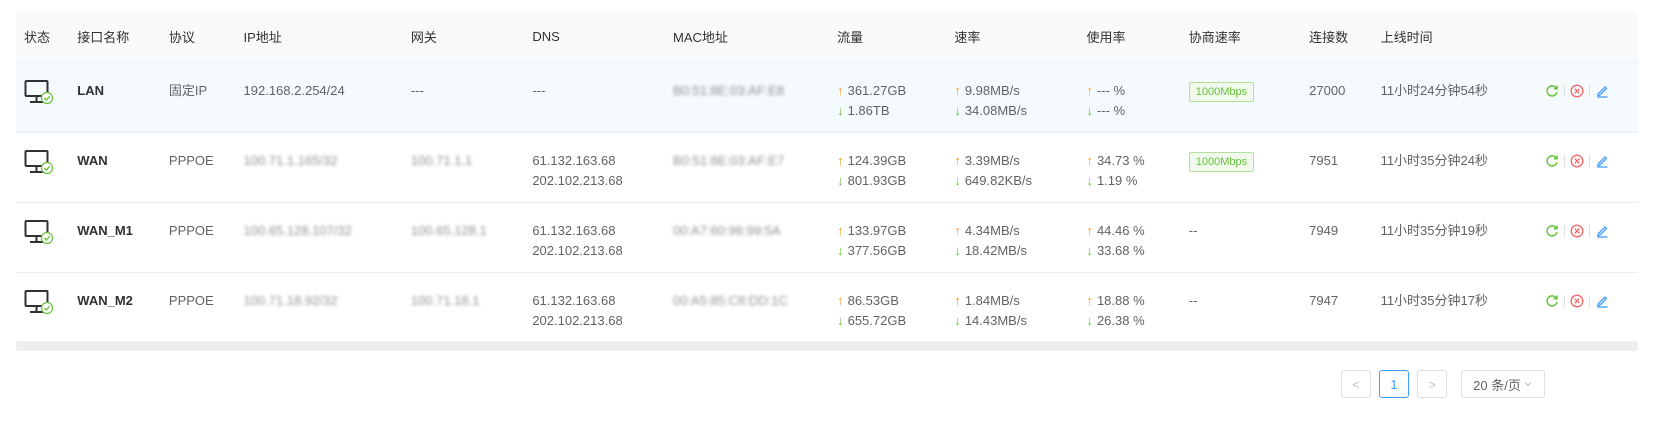  I want to click on connections: 27000, so click(1327, 90).